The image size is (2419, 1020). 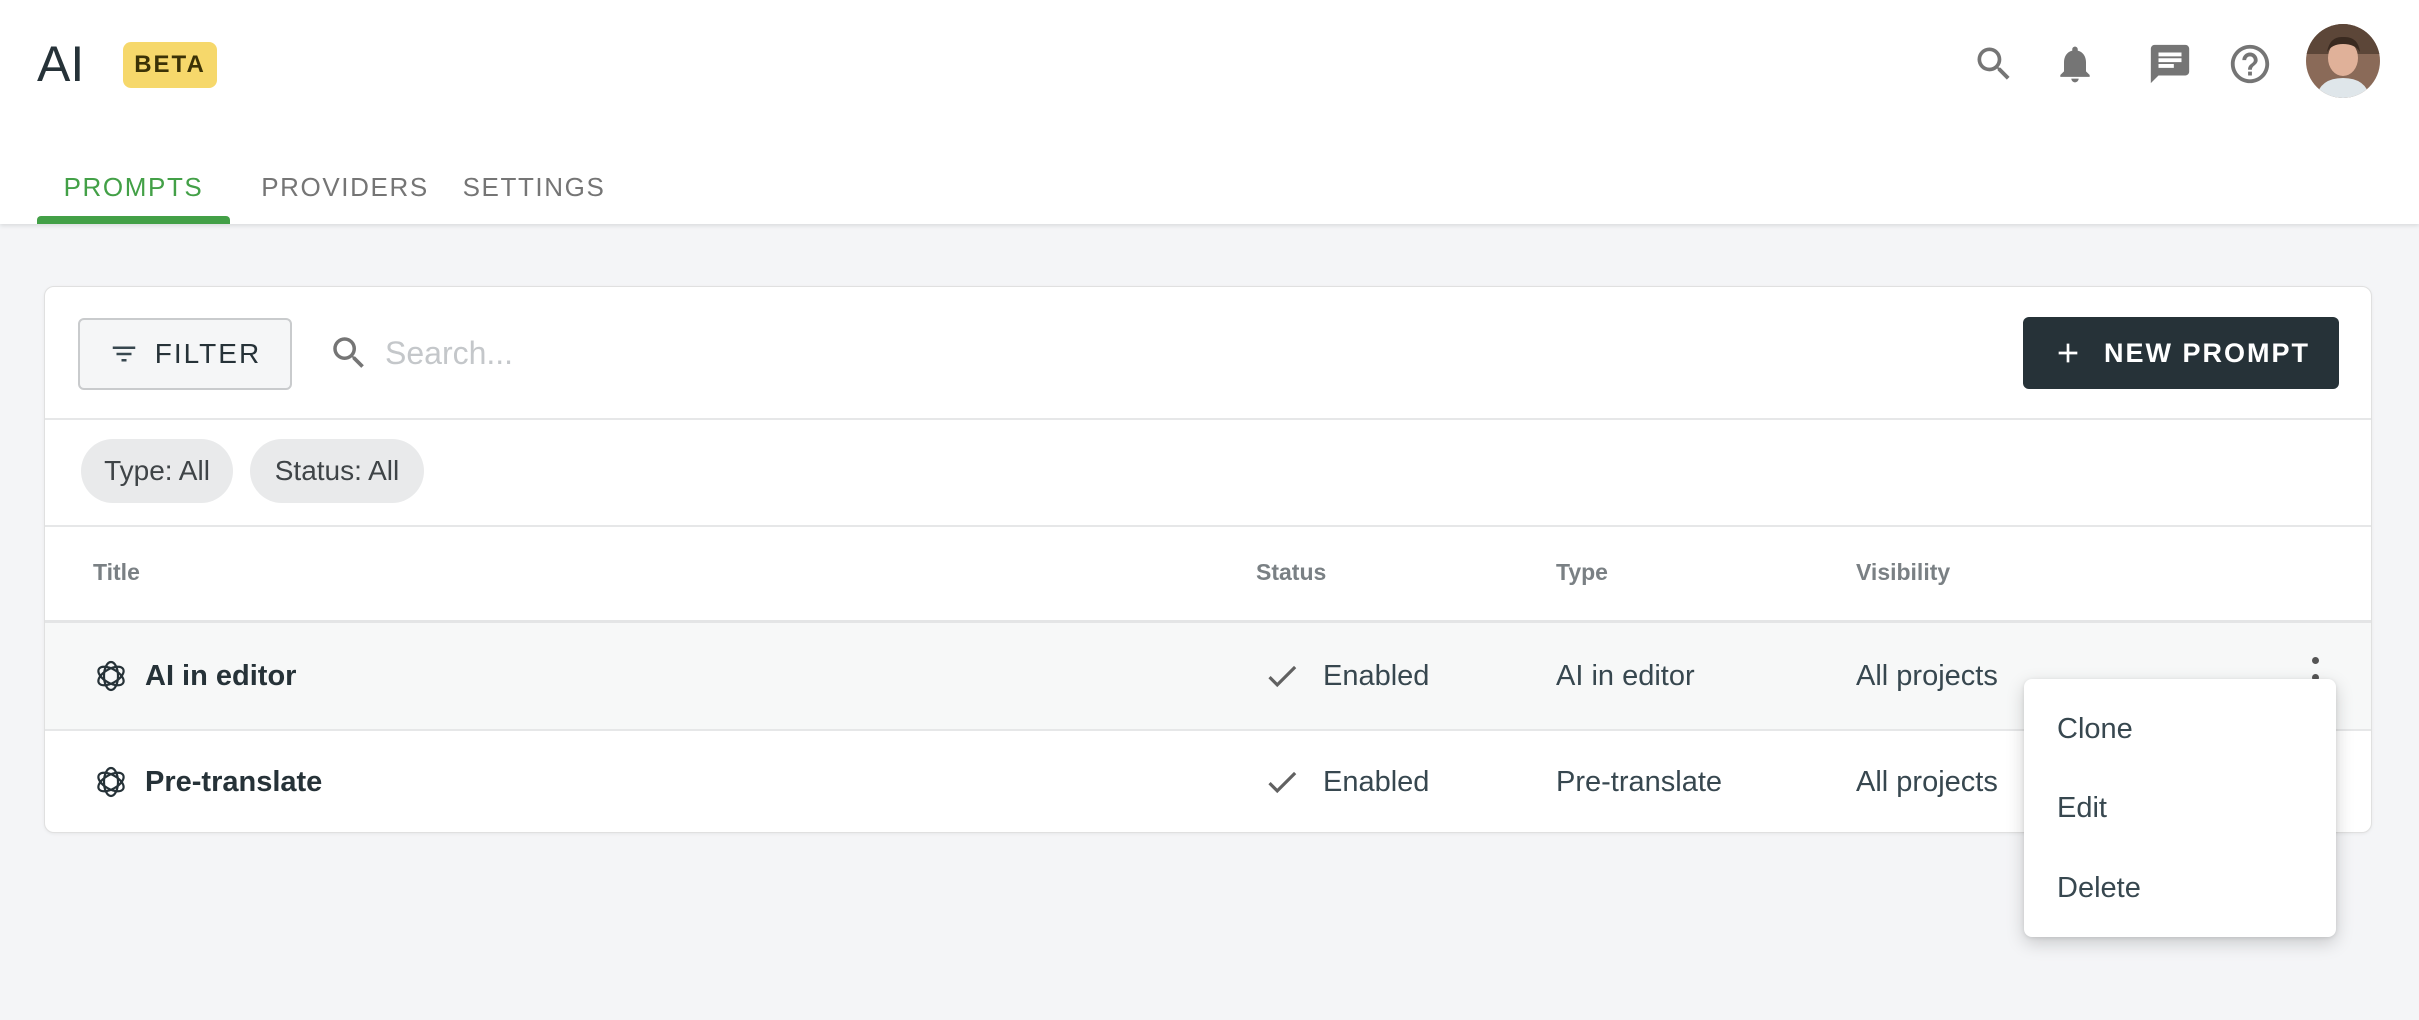 I want to click on menu-item-delete: Delete, so click(x=2180, y=888).